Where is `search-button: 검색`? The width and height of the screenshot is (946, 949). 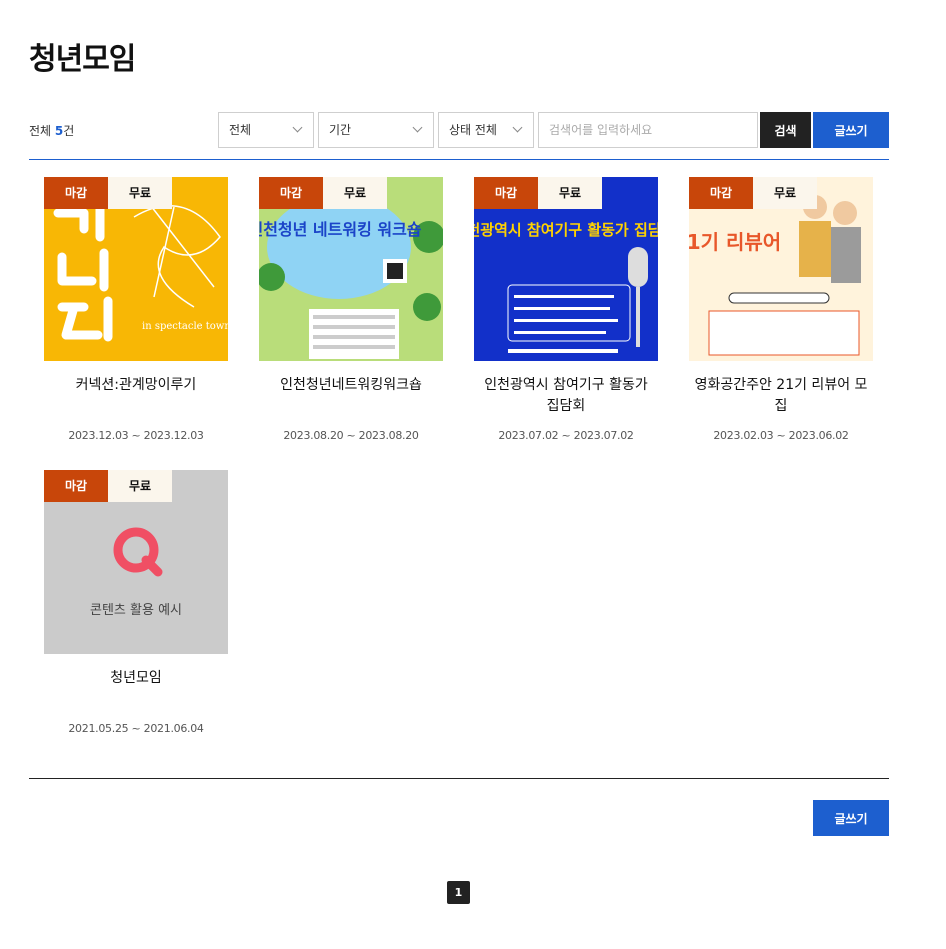
search-button: 검색 is located at coordinates (785, 130).